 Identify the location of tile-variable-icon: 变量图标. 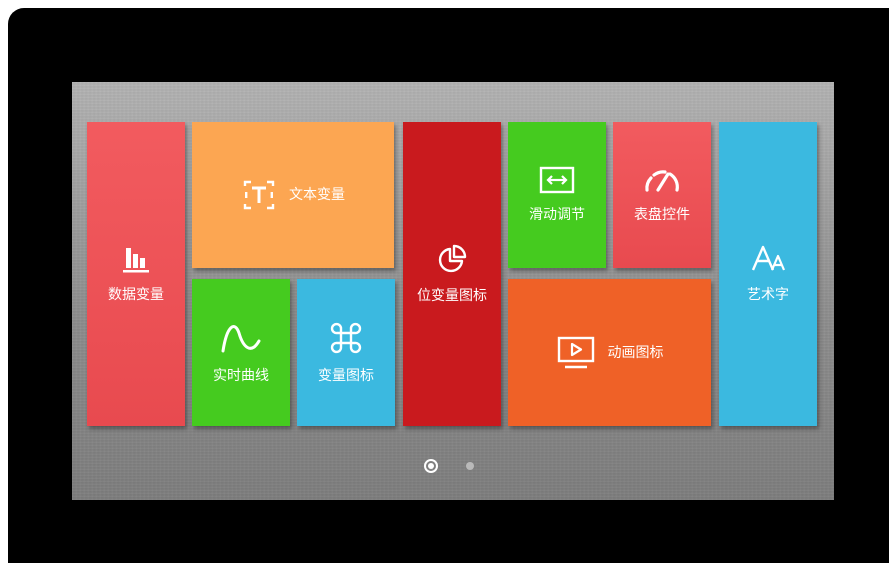
(346, 352).